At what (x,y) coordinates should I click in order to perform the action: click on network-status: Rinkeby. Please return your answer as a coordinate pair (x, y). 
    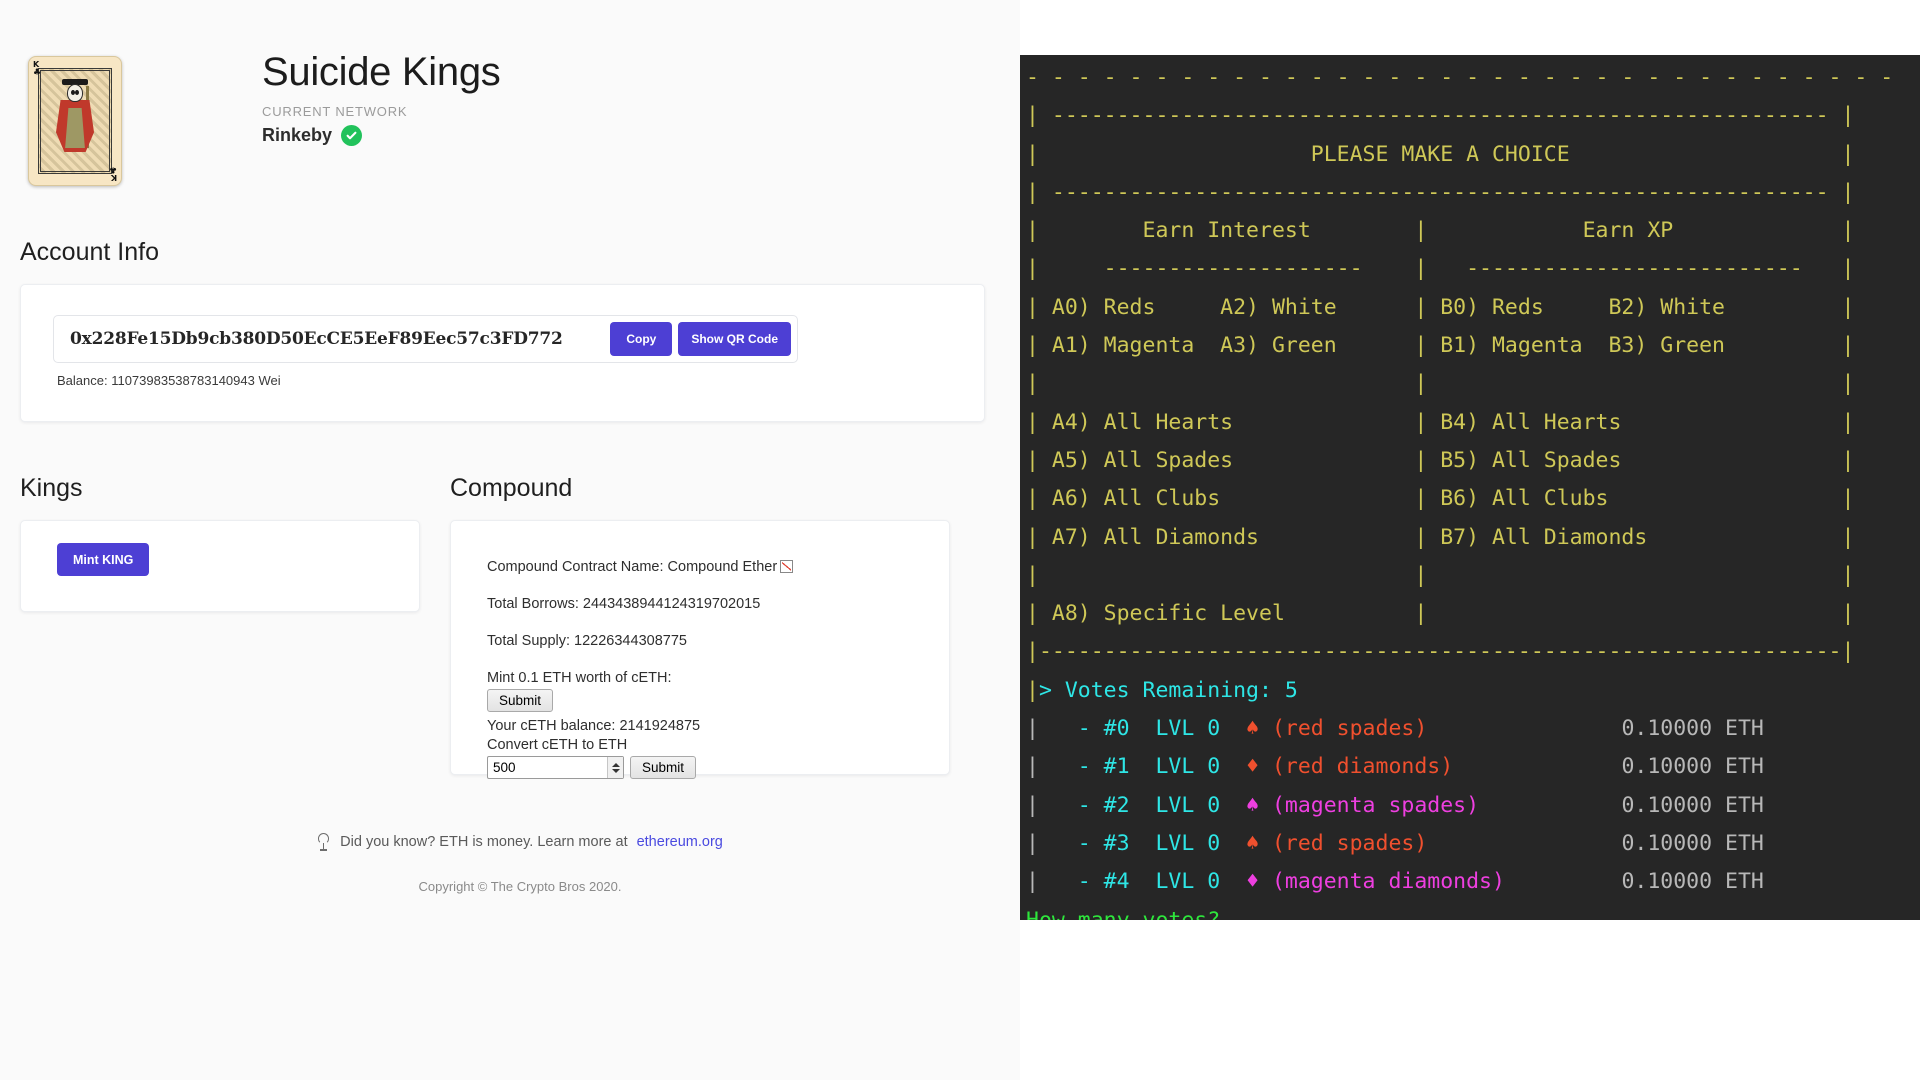
    Looking at the image, I should click on (381, 135).